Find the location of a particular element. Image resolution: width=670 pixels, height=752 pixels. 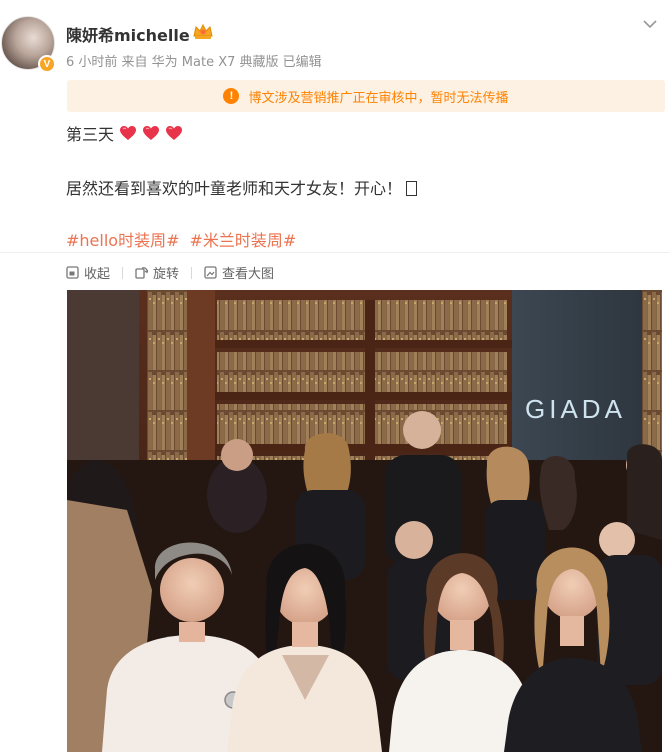

post-line-1: 第三天 is located at coordinates (124, 133).